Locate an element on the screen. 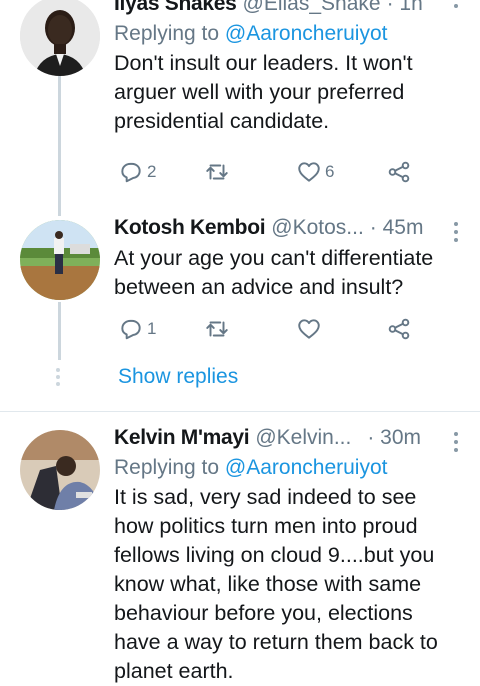 Image resolution: width=480 pixels, height=686 pixels. reply-button: 1 is located at coordinates (137, 329).